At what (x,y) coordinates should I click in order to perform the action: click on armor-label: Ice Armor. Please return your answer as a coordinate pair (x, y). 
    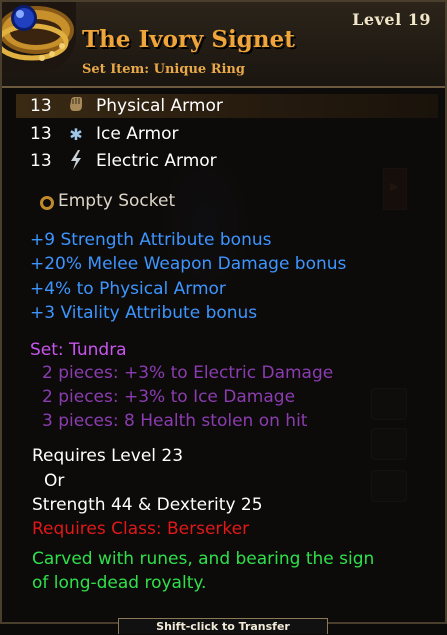
    Looking at the image, I should click on (137, 134).